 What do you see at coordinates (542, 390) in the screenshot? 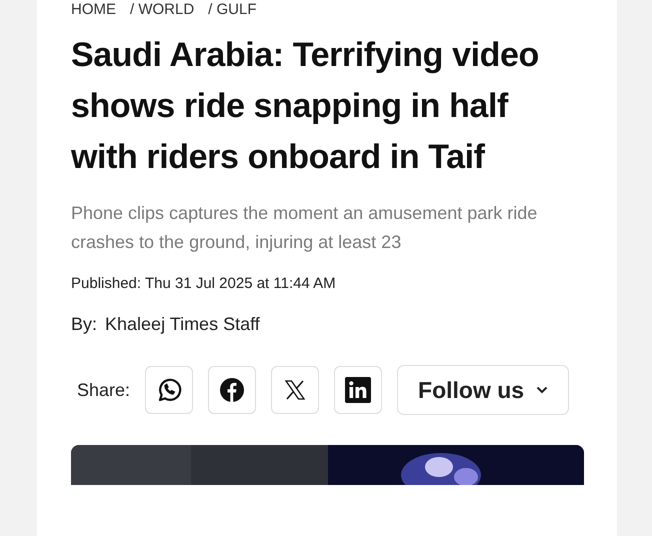
I see `chevron-down-icon` at bounding box center [542, 390].